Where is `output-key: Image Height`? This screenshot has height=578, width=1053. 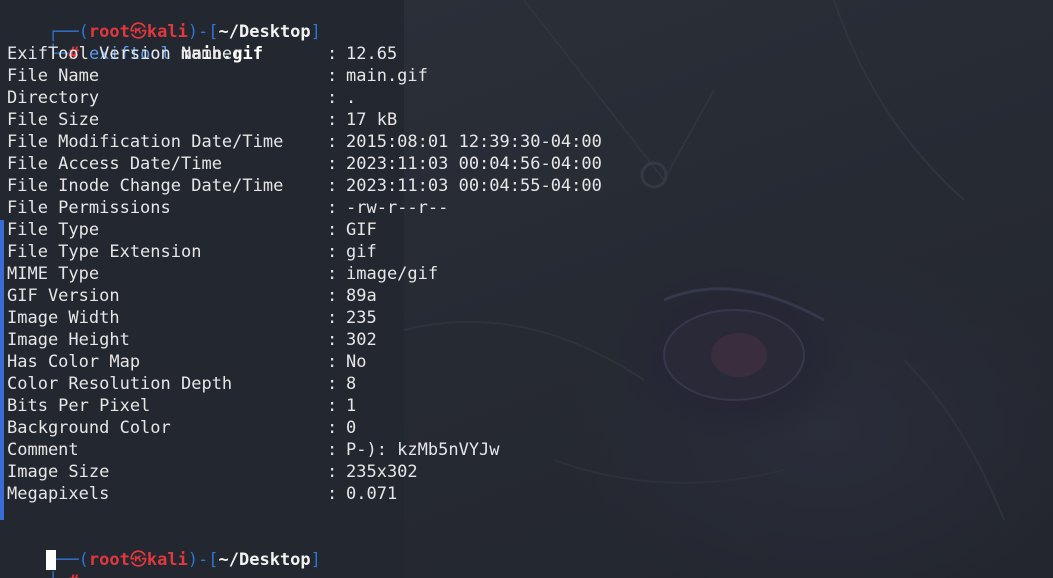
output-key: Image Height is located at coordinates (68, 340).